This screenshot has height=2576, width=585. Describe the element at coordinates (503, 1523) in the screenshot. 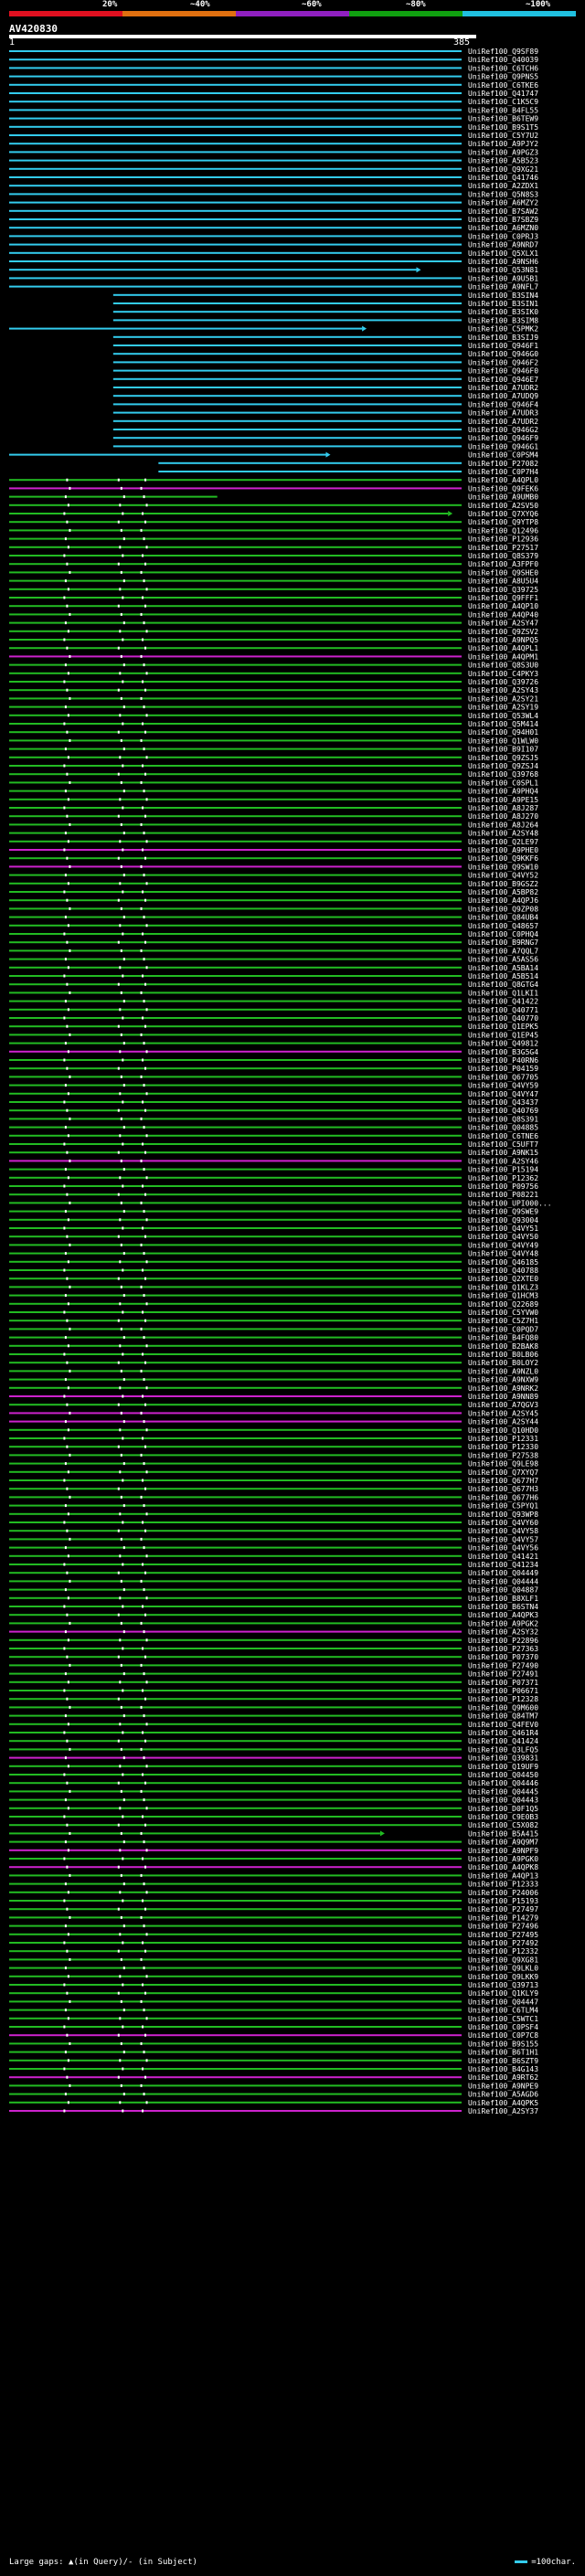

I see `hit-label: UniRef100_Q4VY60` at that location.